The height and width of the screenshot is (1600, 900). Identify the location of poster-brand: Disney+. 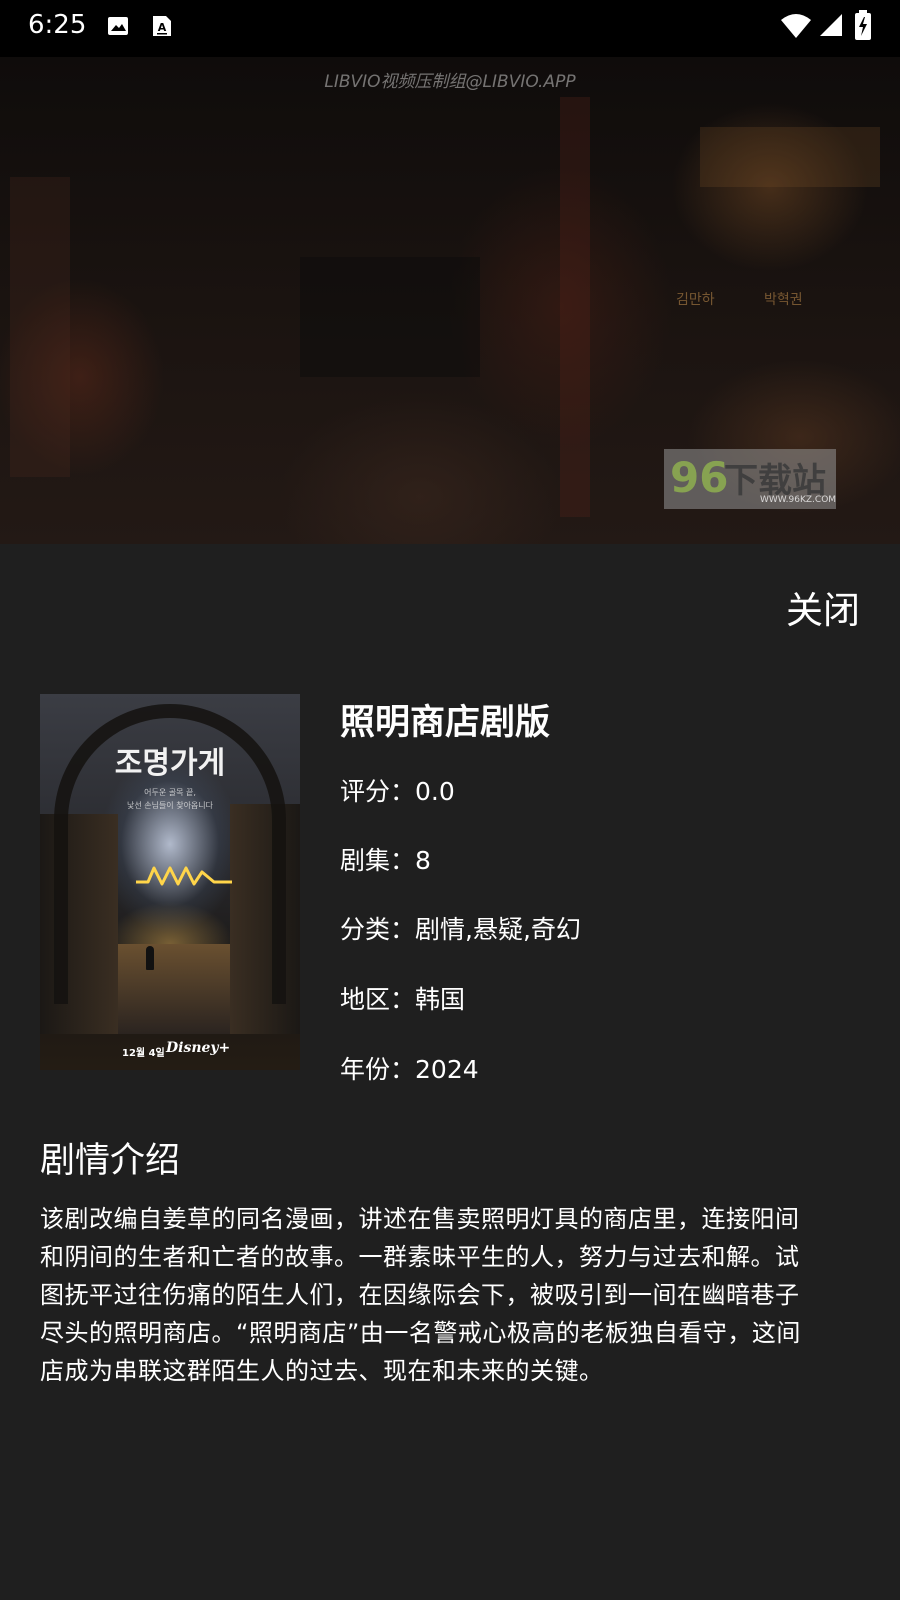
(198, 1048).